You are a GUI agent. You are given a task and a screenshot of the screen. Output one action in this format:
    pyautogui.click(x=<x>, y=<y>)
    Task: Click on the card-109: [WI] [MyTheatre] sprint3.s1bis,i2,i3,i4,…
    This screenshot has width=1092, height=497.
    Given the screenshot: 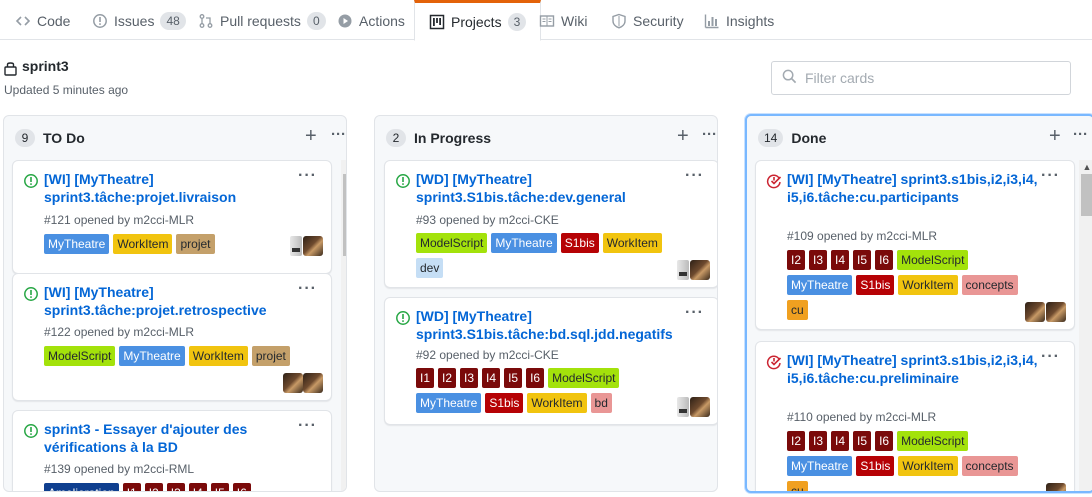 What is the action you would take?
    pyautogui.click(x=915, y=245)
    